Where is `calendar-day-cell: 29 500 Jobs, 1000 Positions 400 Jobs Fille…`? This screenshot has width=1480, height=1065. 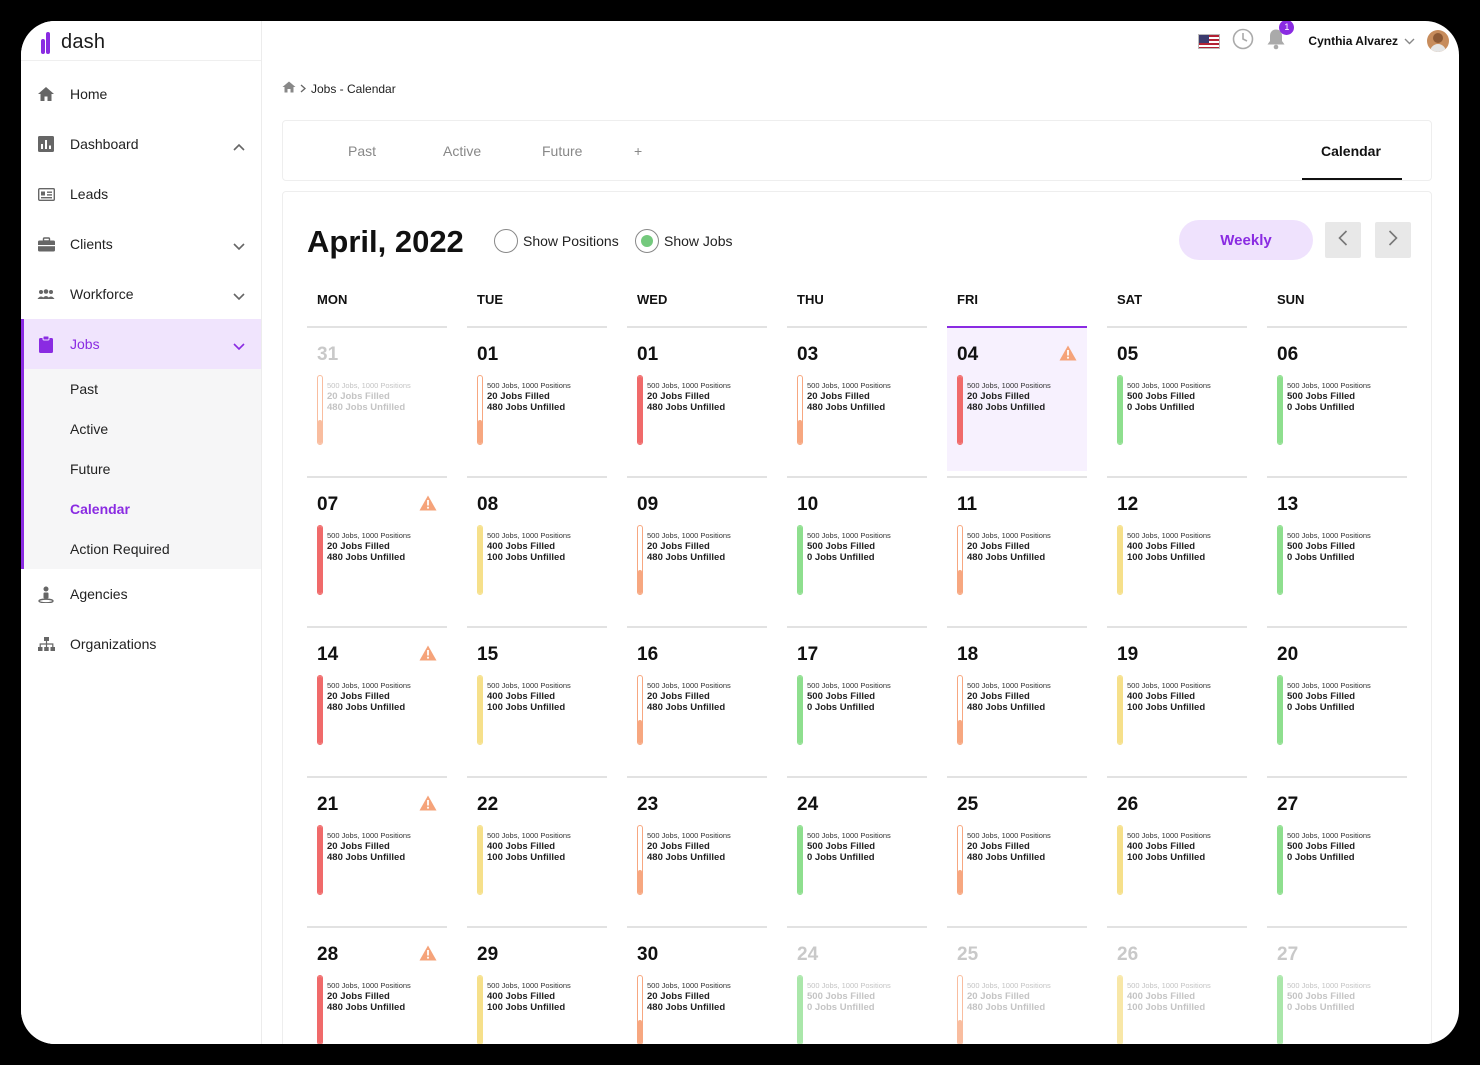
calendar-day-cell: 29 500 Jobs, 1000 Positions 400 Jobs Fille… is located at coordinates (537, 985).